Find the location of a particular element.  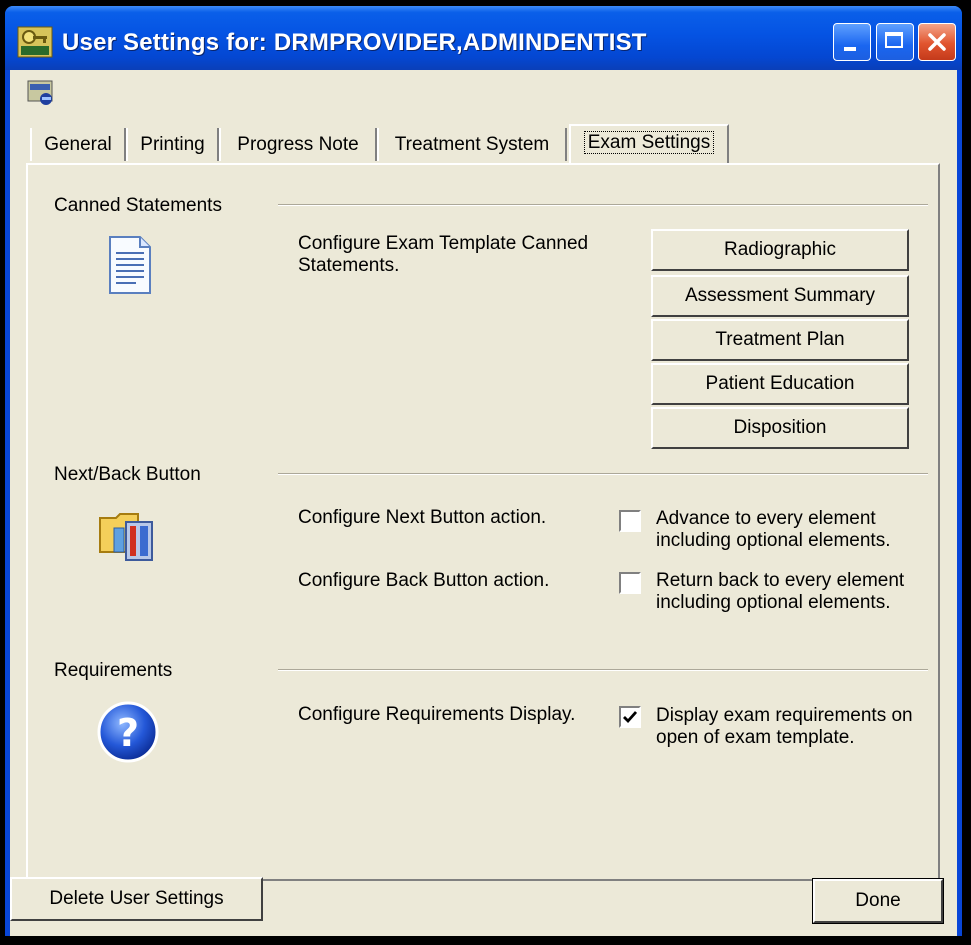

folder-tools-icon is located at coordinates (126, 537).